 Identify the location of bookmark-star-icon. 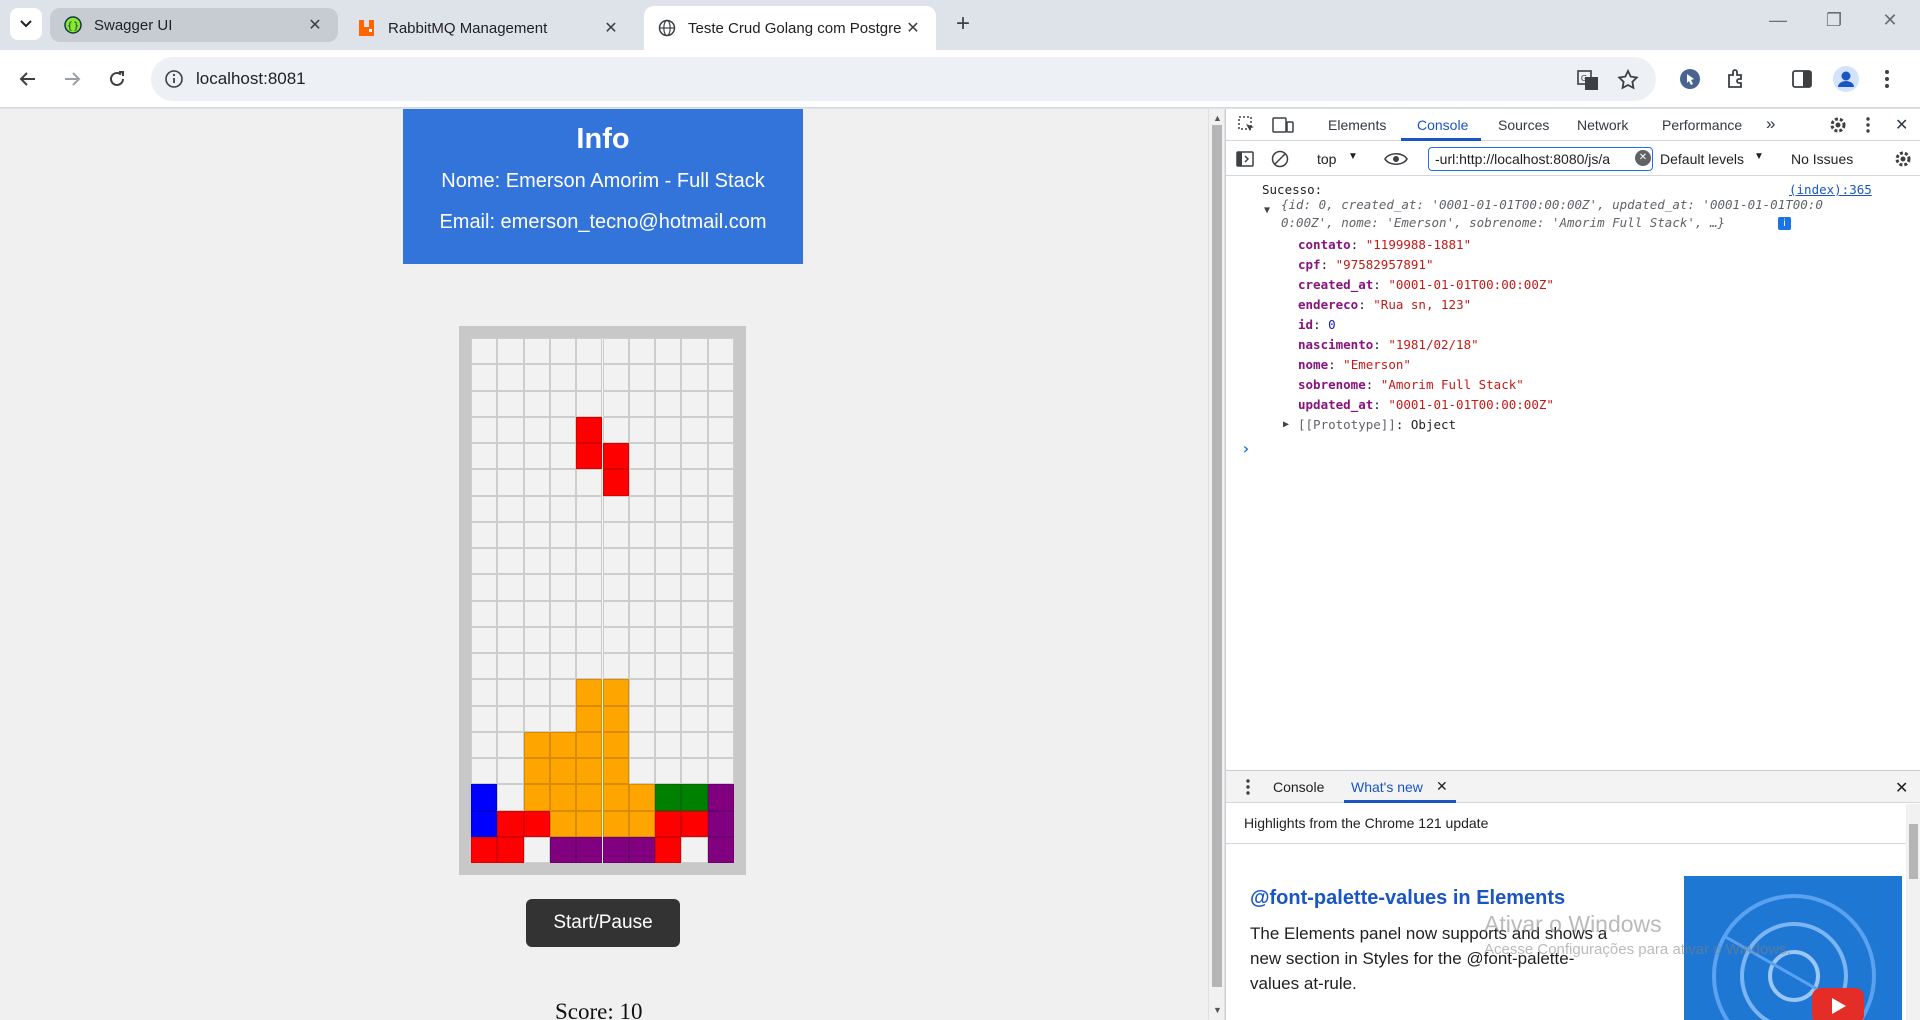
(1628, 80).